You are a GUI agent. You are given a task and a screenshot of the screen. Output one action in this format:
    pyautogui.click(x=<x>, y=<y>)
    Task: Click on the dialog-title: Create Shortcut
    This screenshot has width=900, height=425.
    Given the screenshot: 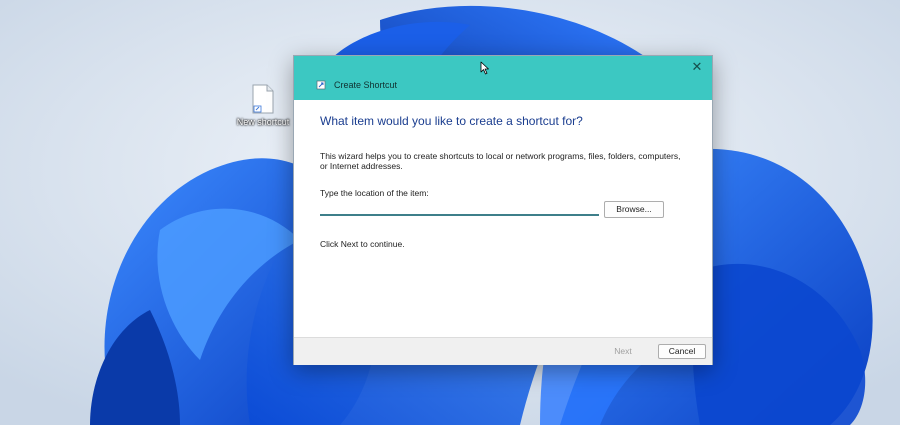 What is the action you would take?
    pyautogui.click(x=366, y=85)
    